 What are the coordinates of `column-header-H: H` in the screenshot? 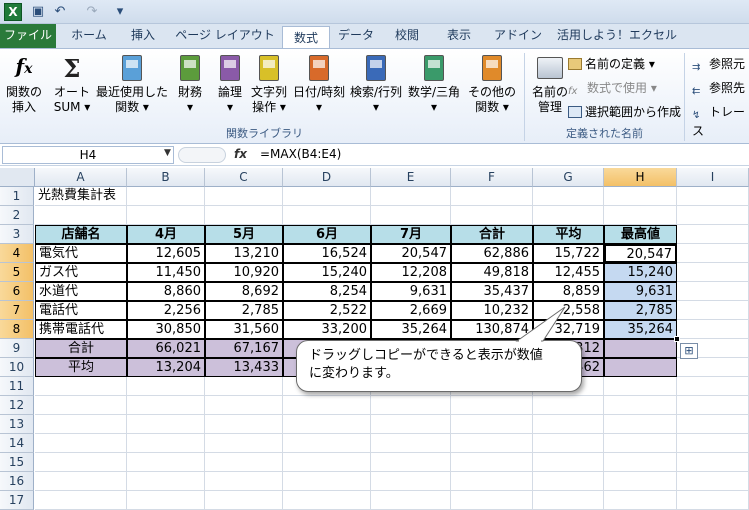 It's located at (640, 177).